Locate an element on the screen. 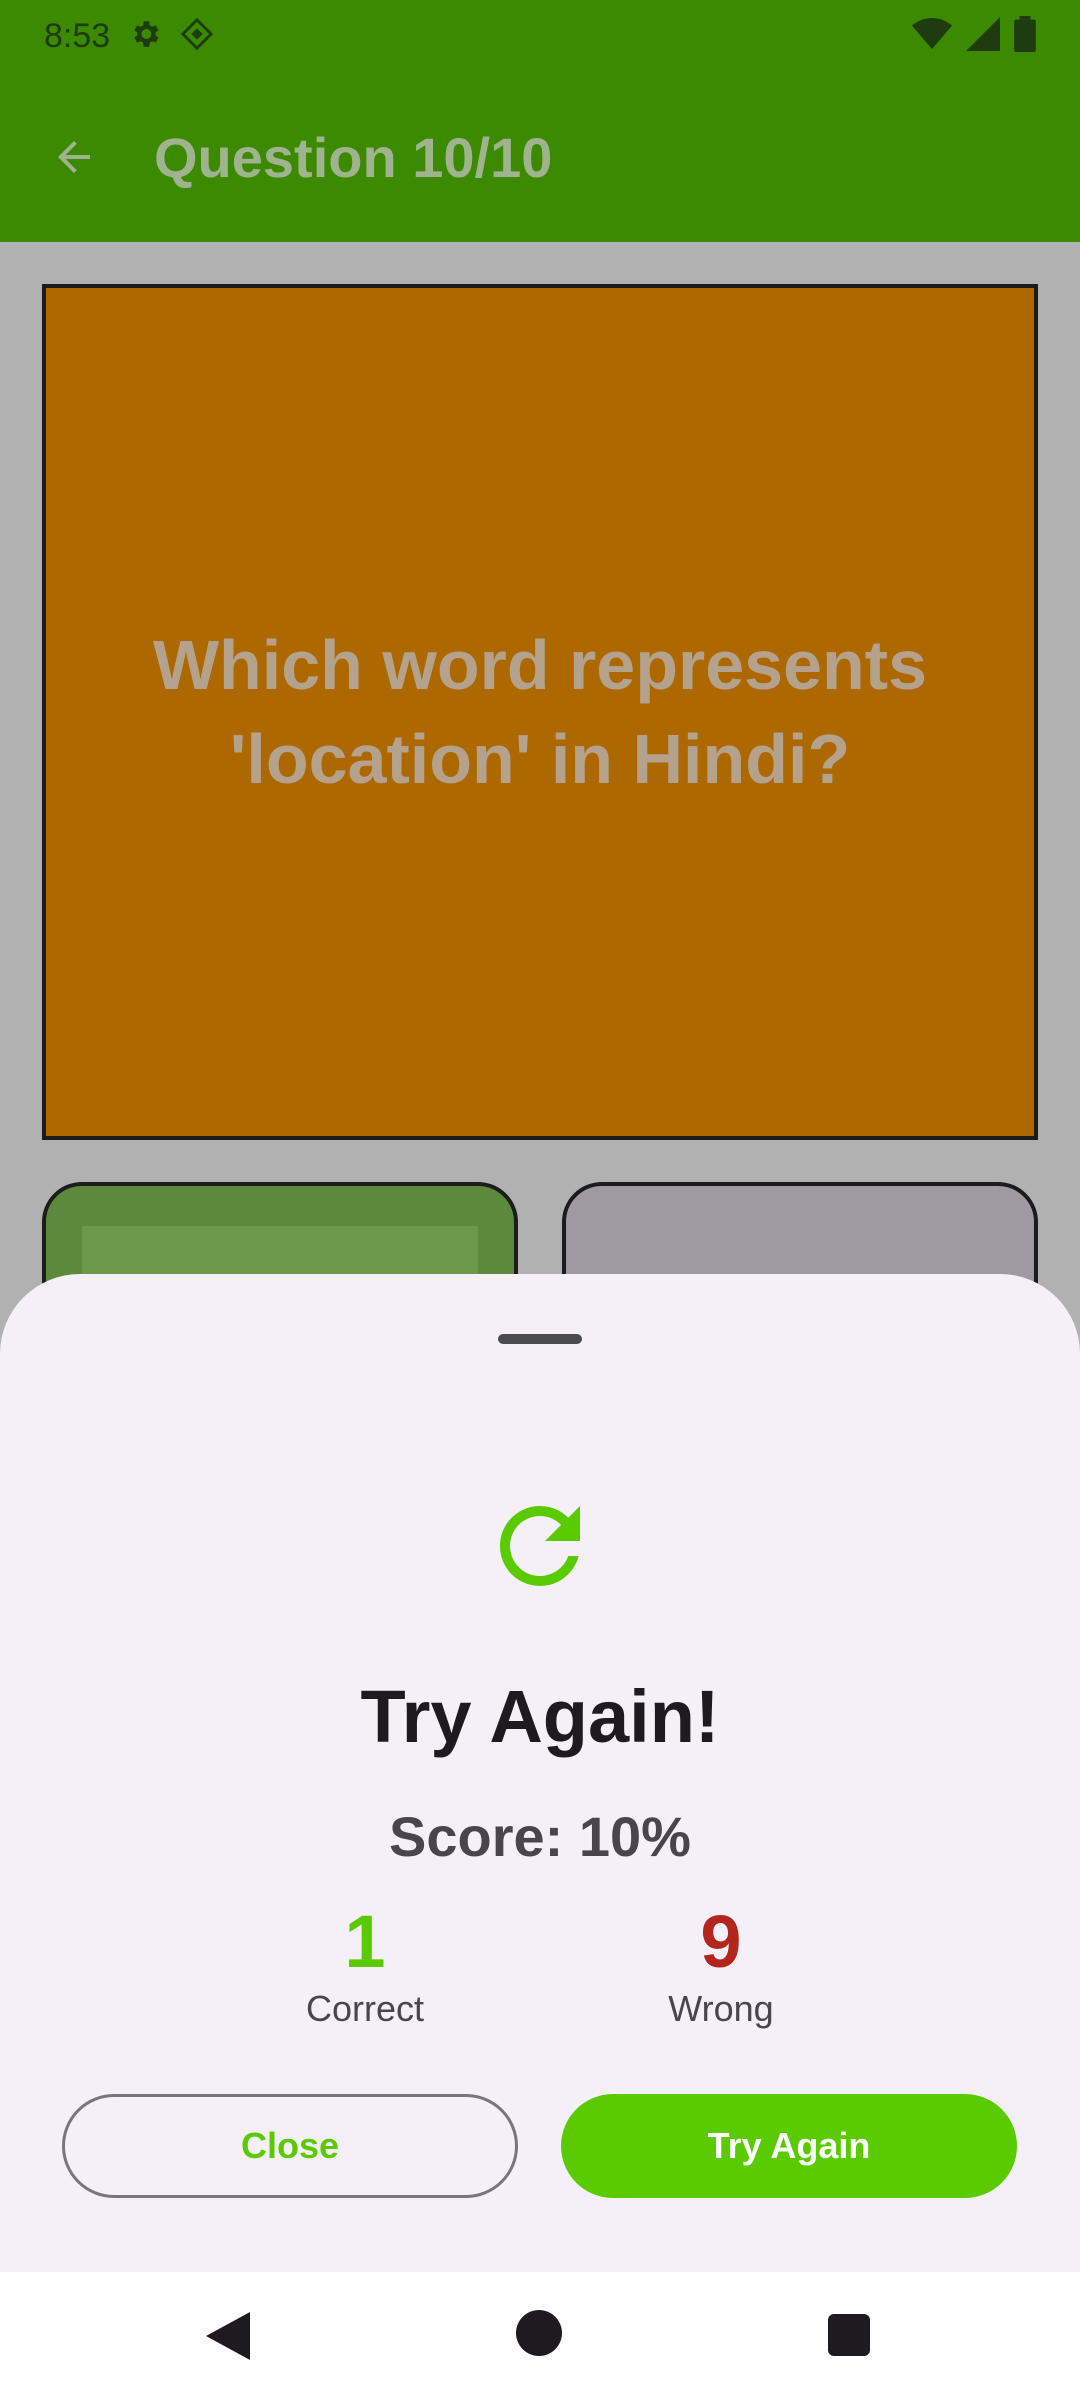  wrong-count: 9 is located at coordinates (721, 1941).